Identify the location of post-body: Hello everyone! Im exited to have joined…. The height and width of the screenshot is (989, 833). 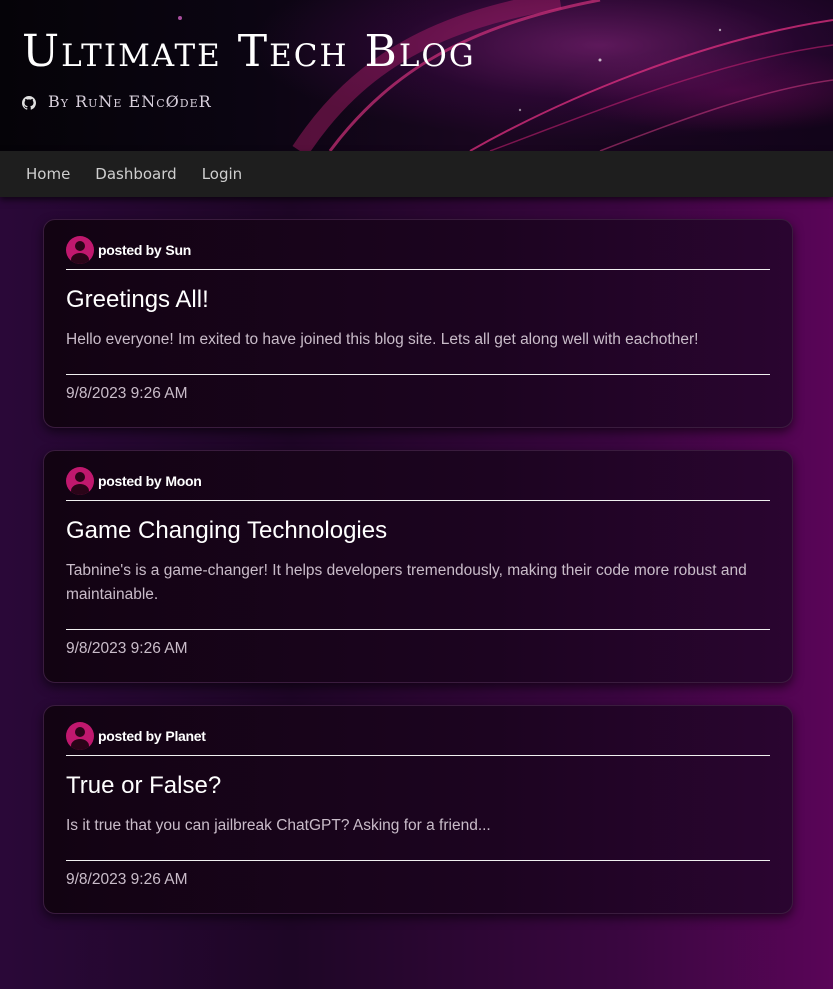
(382, 339).